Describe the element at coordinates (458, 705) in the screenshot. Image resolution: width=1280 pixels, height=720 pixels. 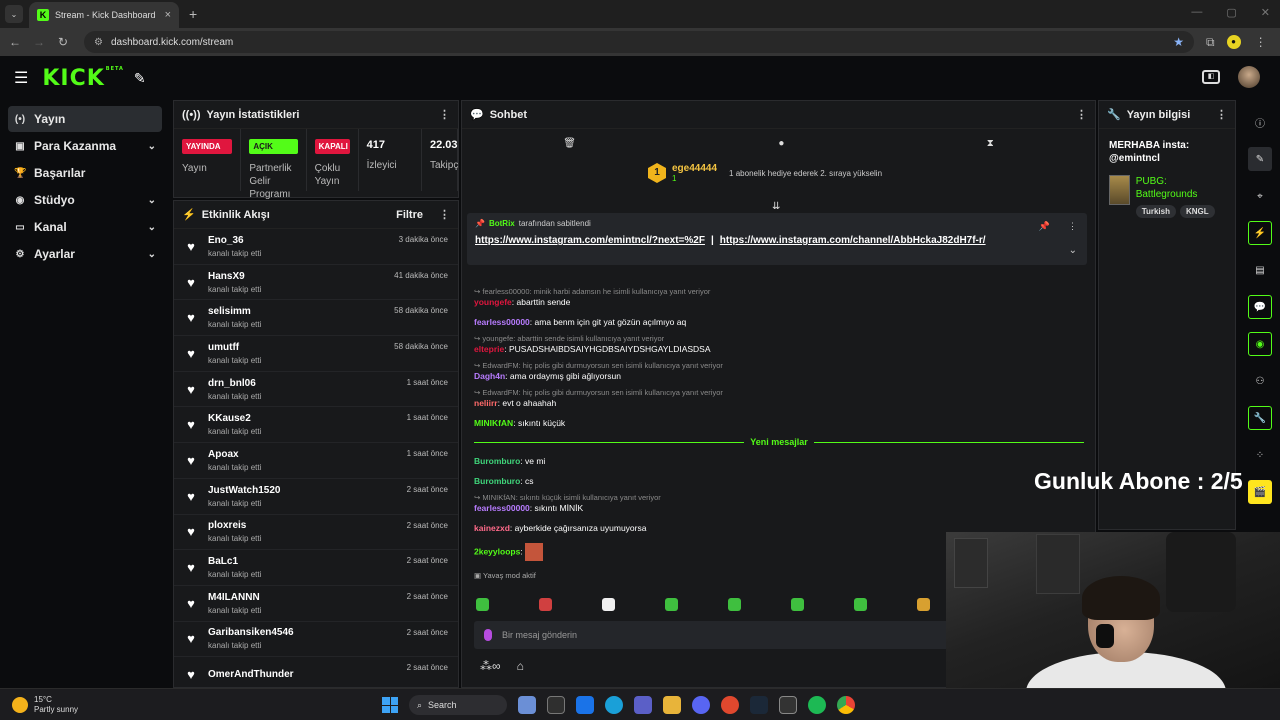
I see `taskbar-search: ⌕ Search` at that location.